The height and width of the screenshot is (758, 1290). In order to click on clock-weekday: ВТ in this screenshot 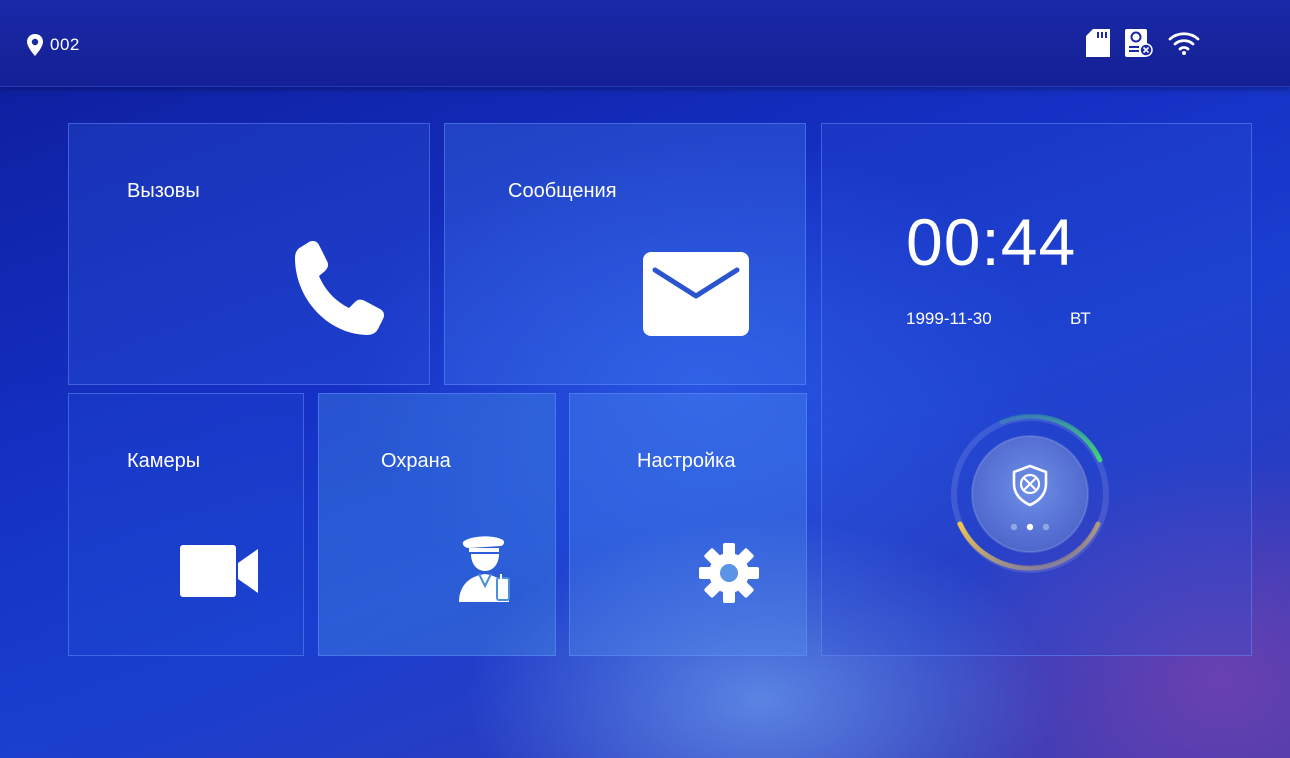, I will do `click(1080, 318)`.